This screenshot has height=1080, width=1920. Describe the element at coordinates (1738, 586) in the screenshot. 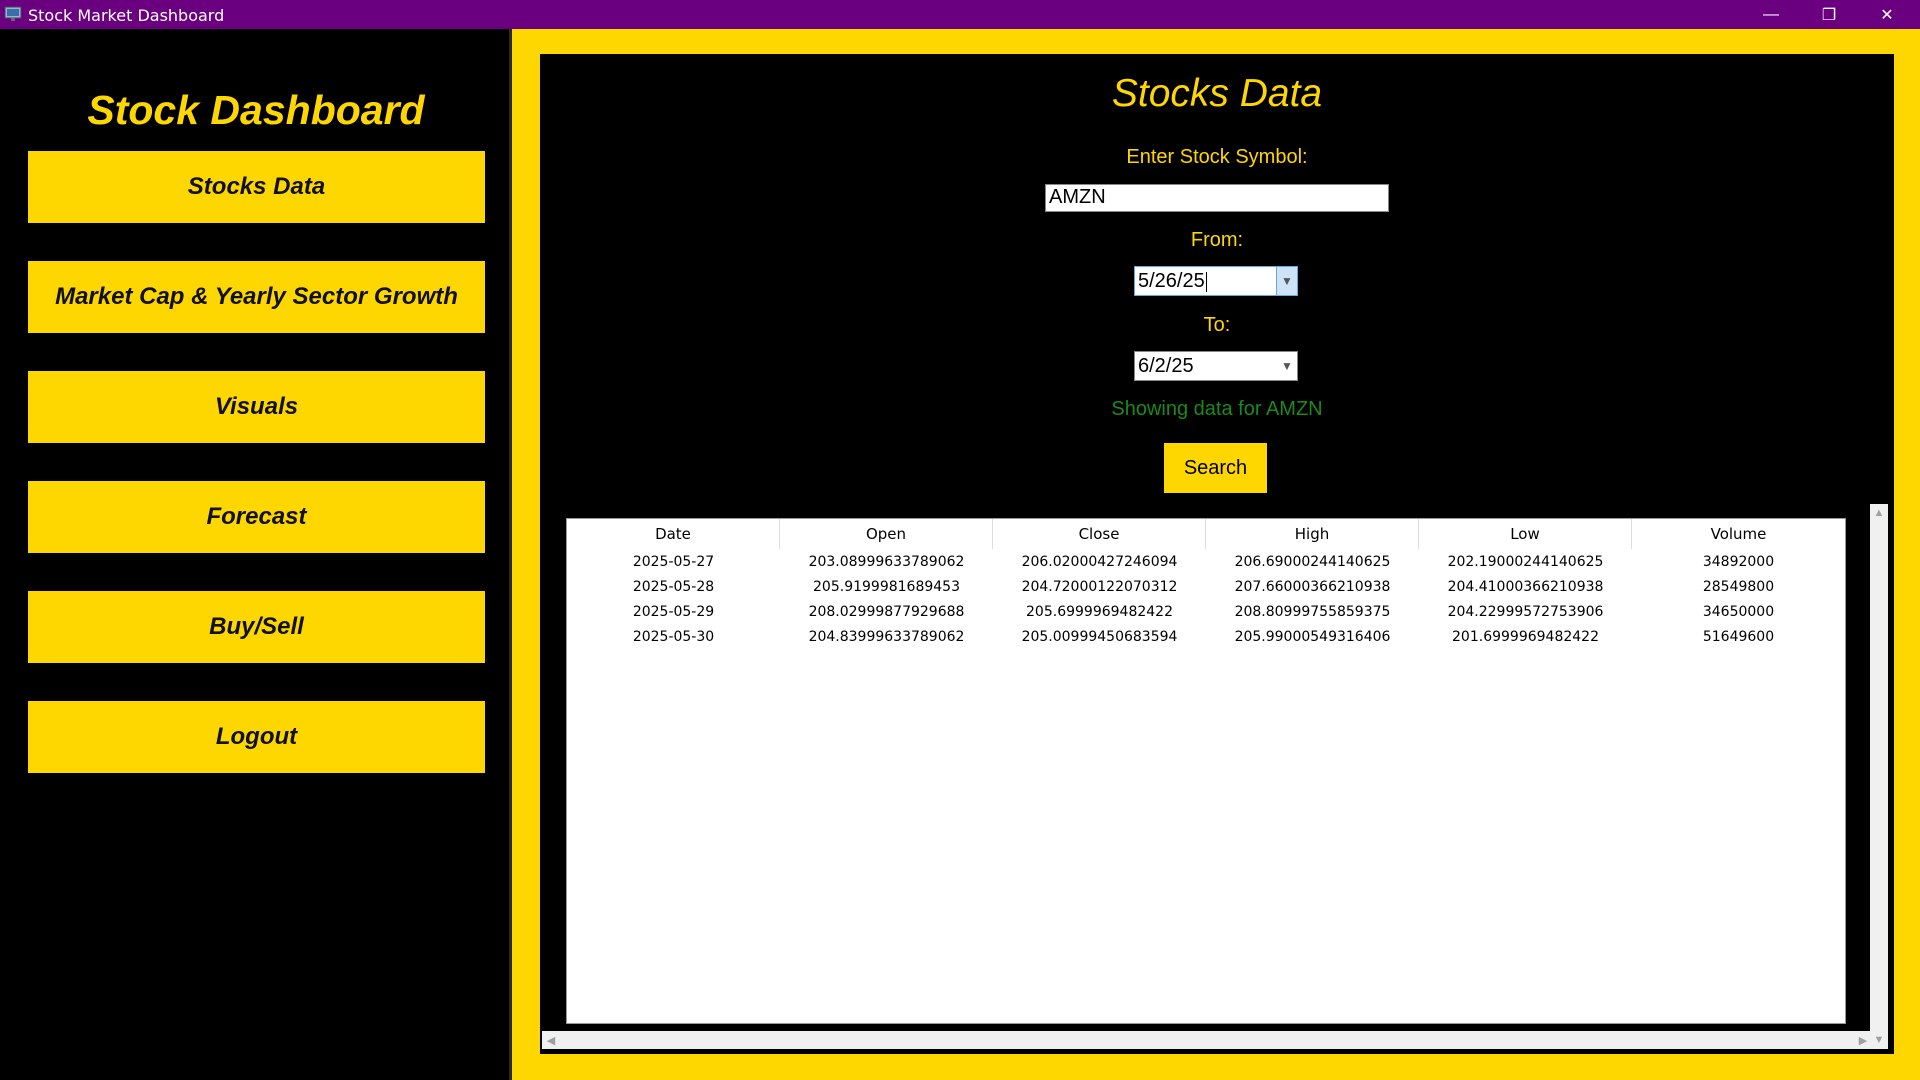

I see `cell-volume: 28549800` at that location.